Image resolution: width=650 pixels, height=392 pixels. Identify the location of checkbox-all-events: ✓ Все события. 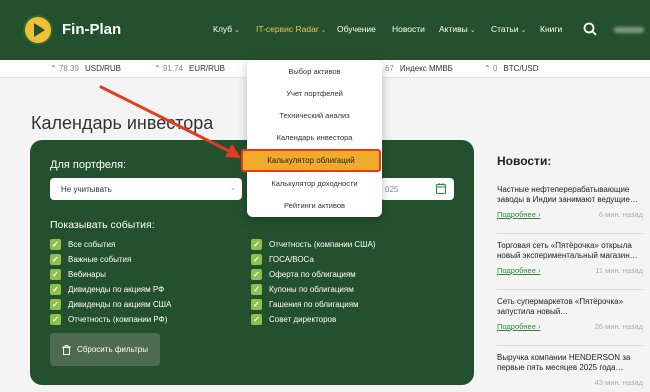
(82, 244).